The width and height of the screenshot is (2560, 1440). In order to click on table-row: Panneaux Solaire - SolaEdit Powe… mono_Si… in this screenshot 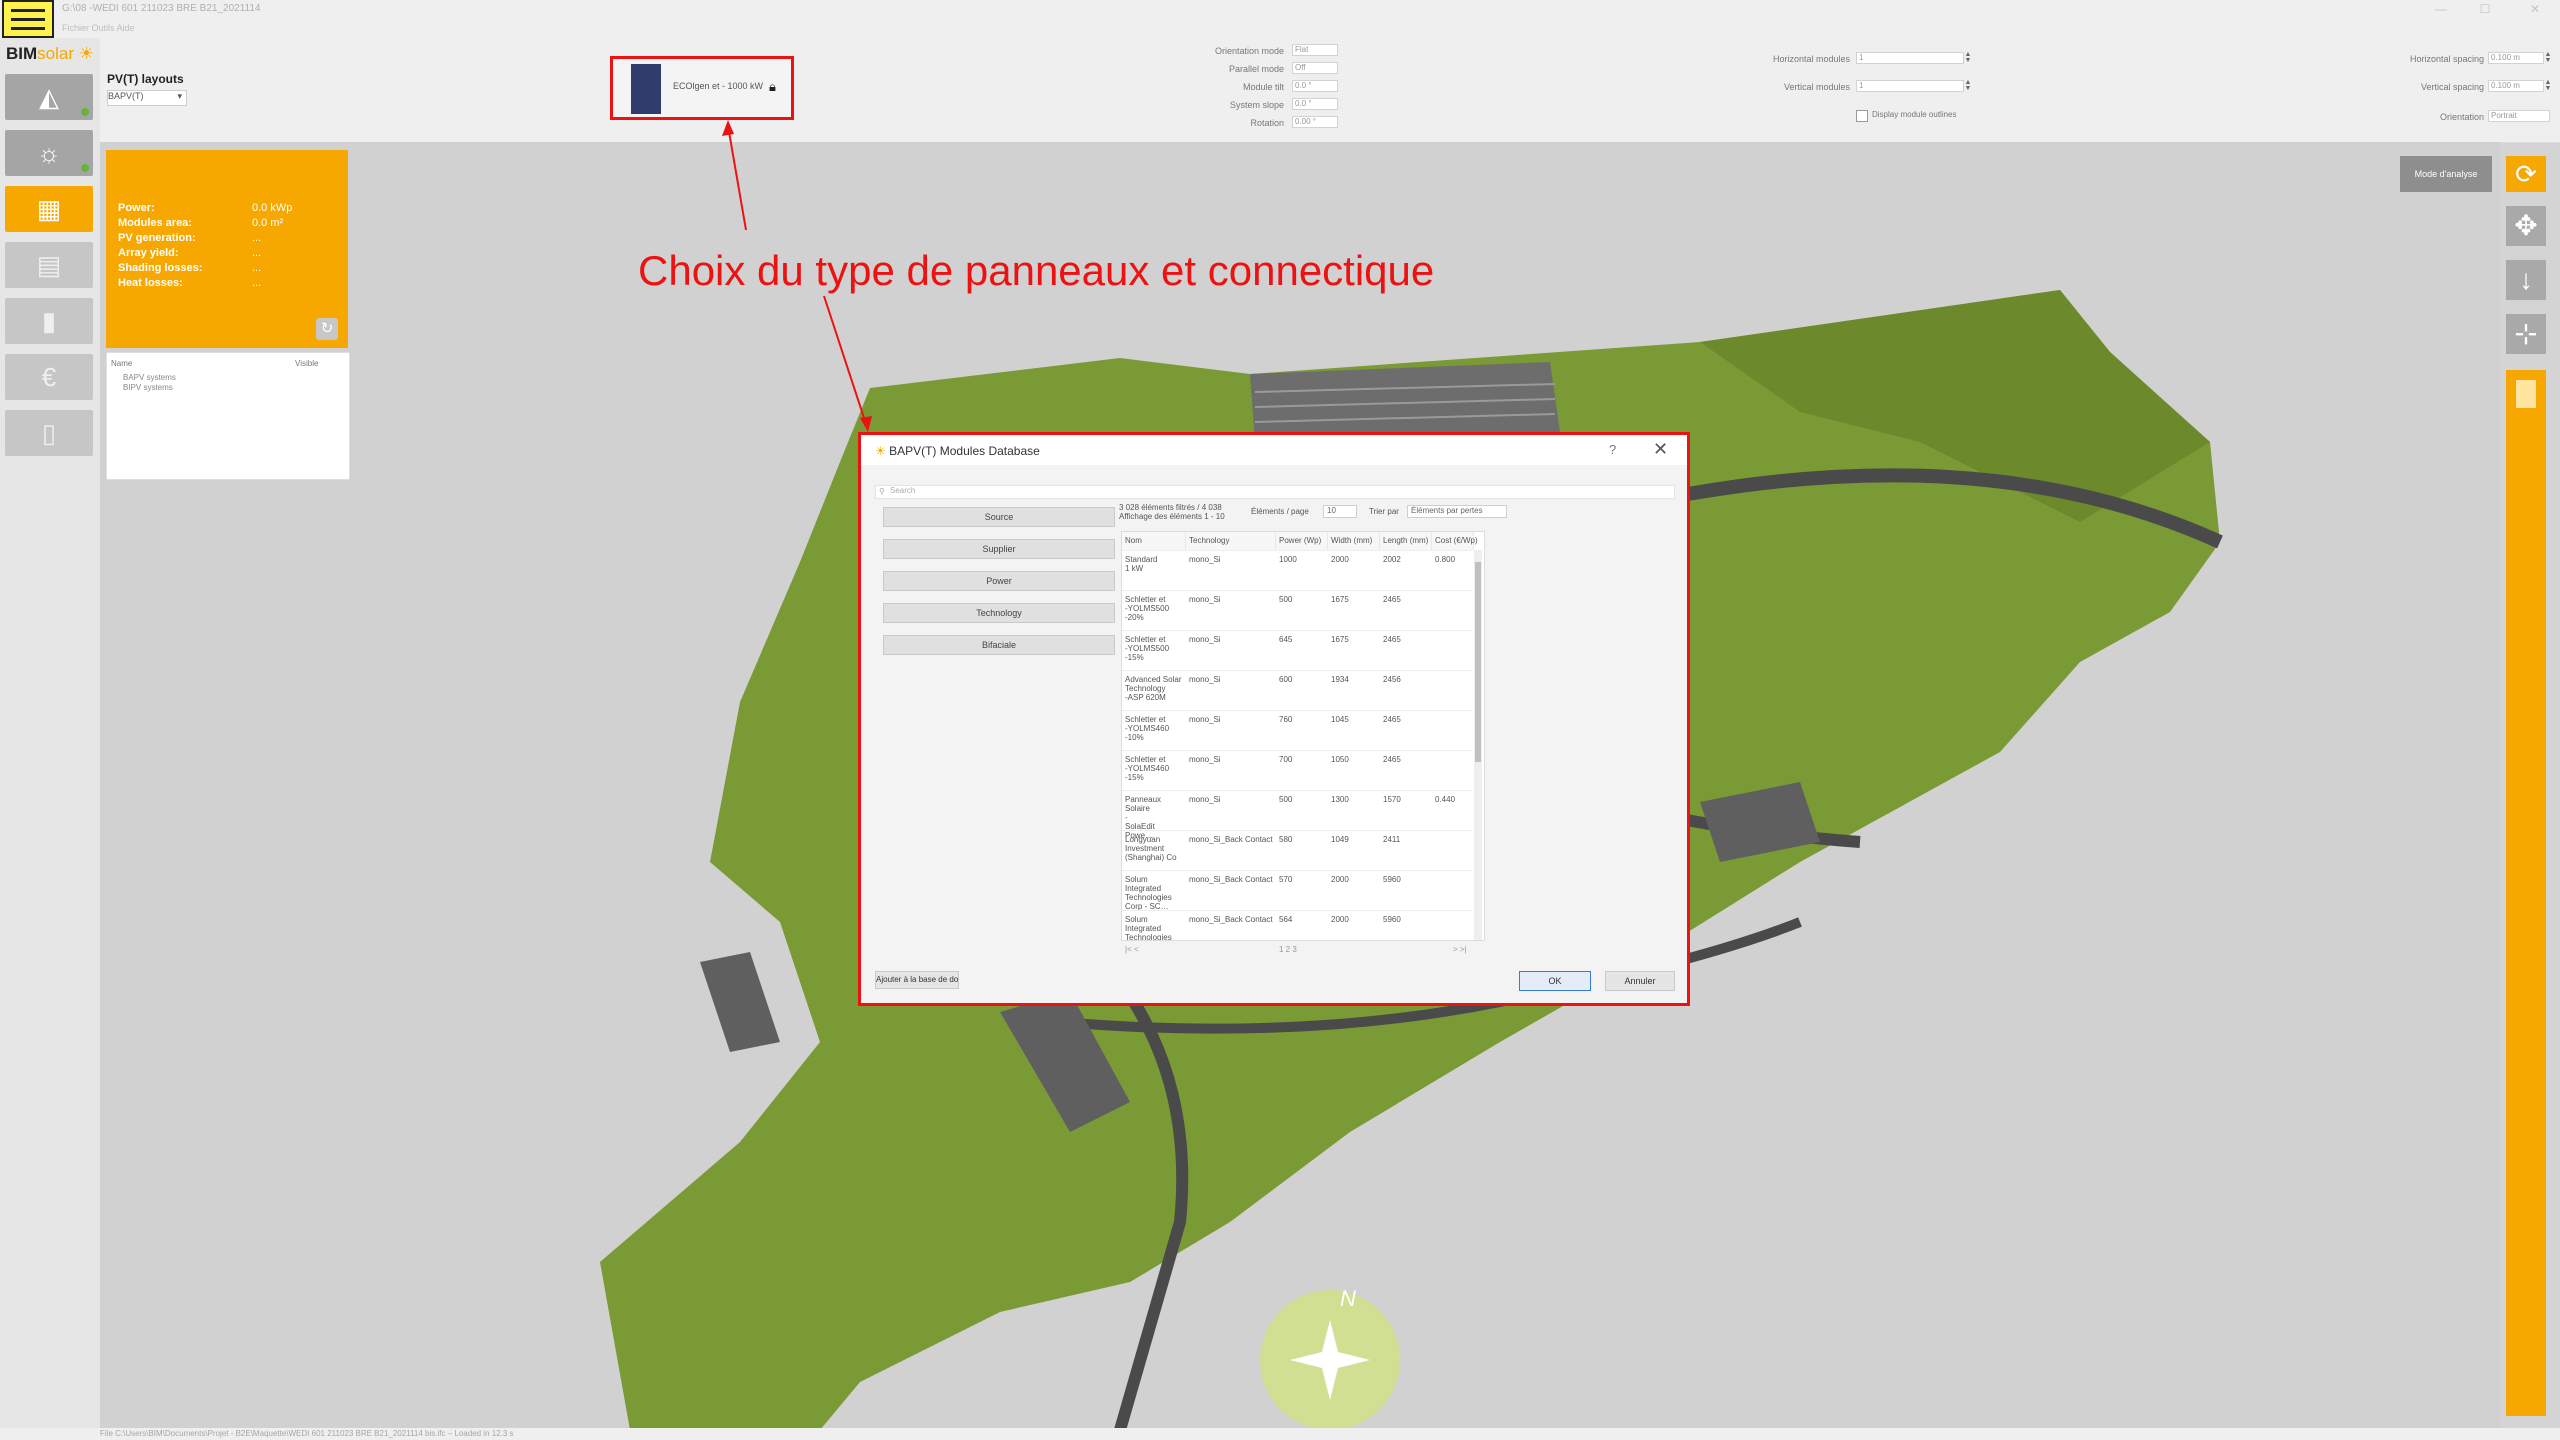, I will do `click(1297, 815)`.